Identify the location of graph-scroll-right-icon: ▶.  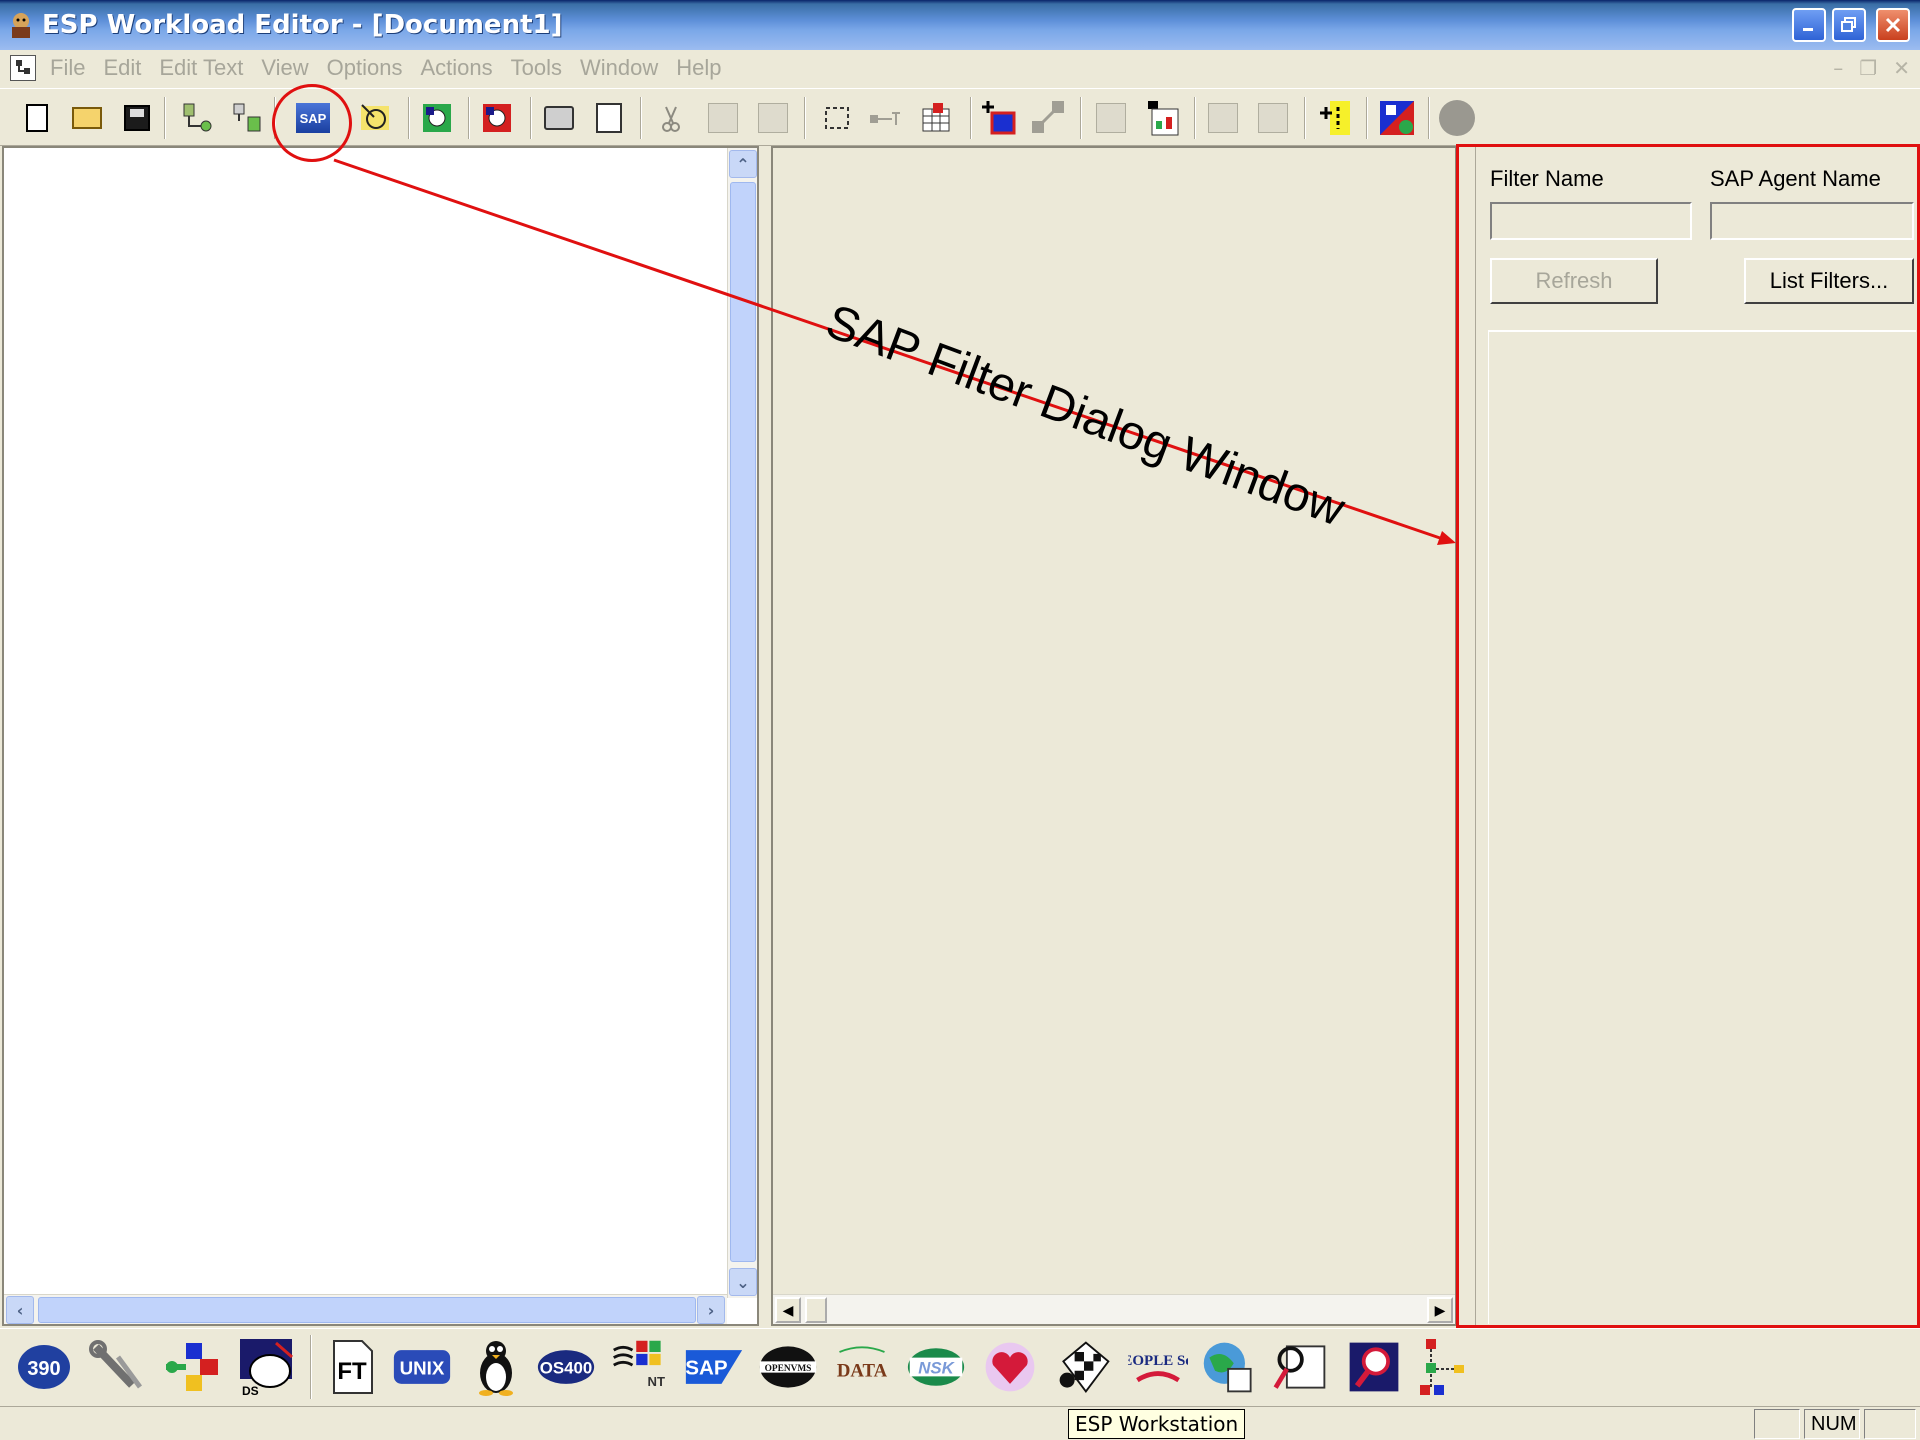
(1440, 1310).